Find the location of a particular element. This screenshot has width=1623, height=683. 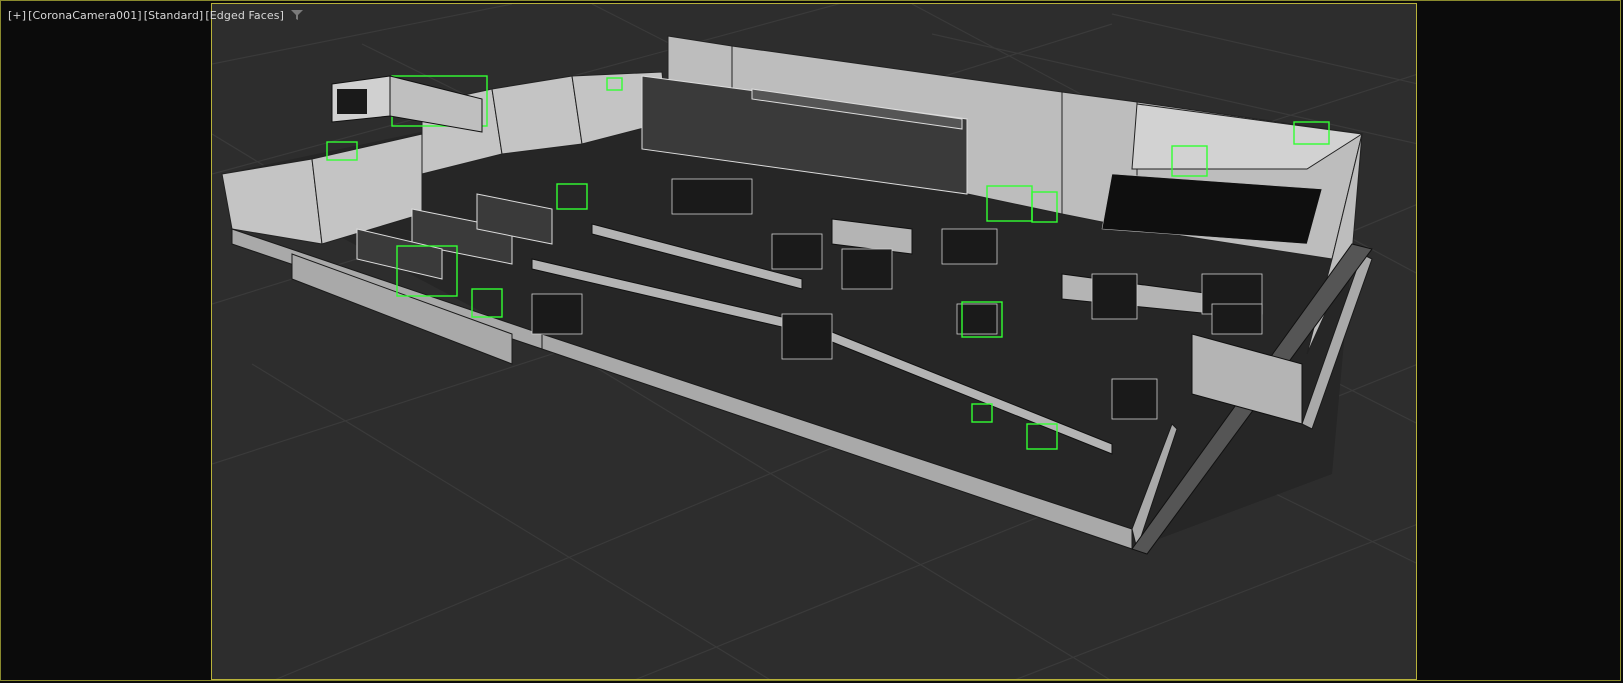

viewport-shading-label: [Standard] is located at coordinates (174, 15).